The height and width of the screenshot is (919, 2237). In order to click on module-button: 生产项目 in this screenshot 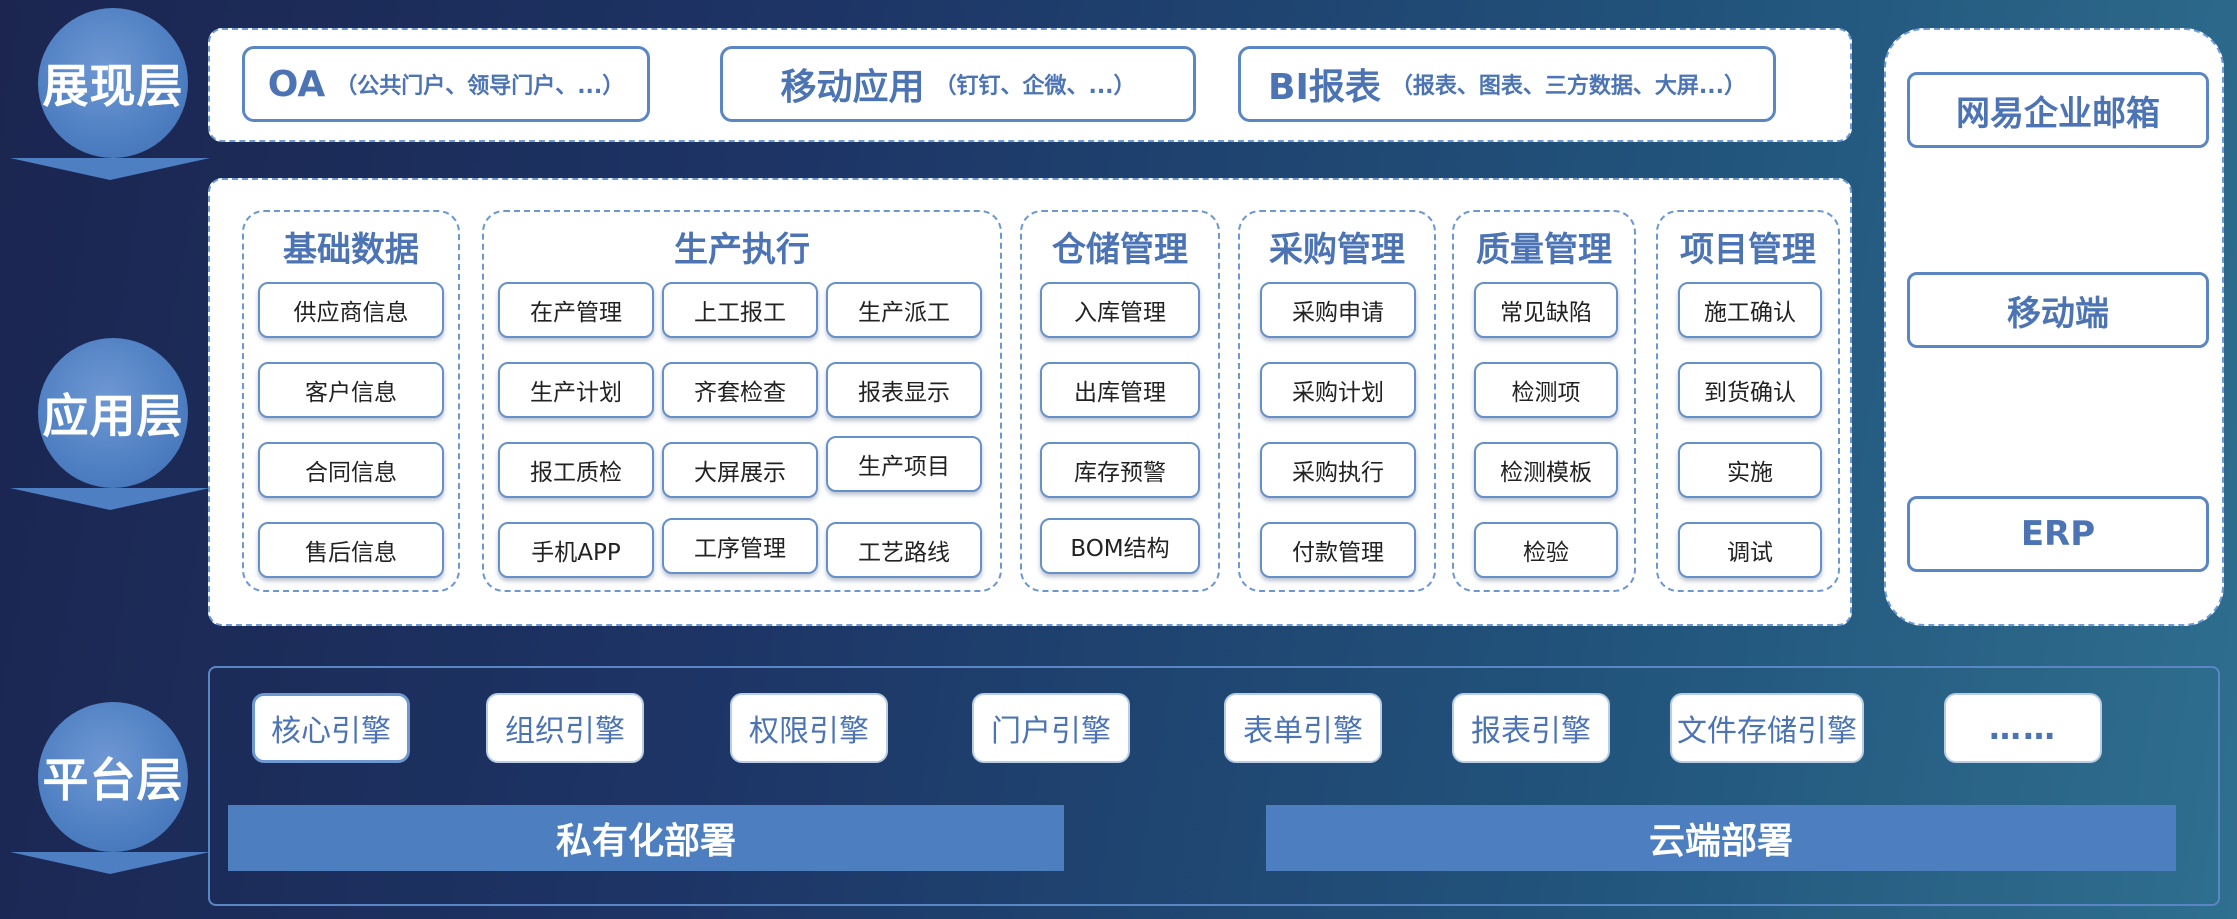, I will do `click(904, 464)`.